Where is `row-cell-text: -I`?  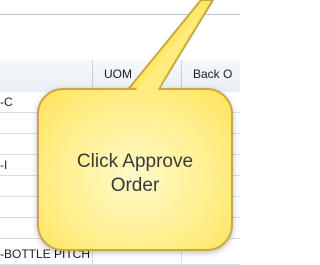
row-cell-text: -I is located at coordinates (4, 165).